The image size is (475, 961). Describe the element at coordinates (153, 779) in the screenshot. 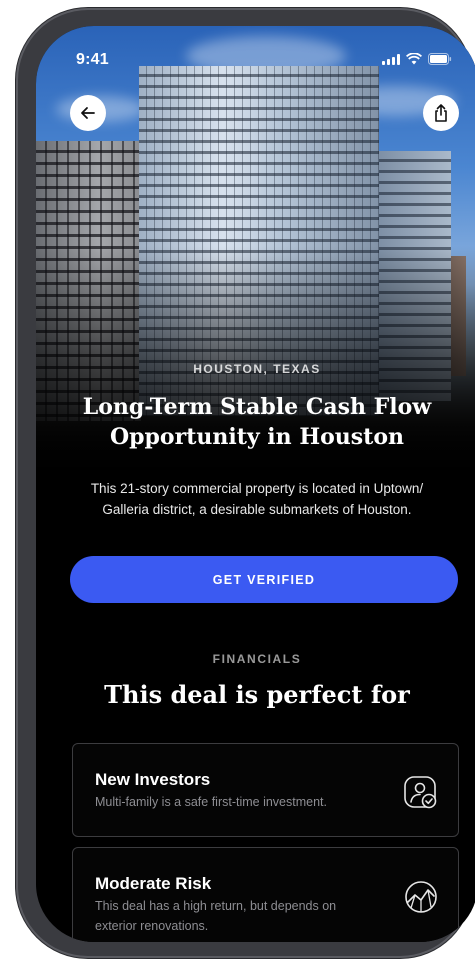

I see `card-title: New Investors` at that location.